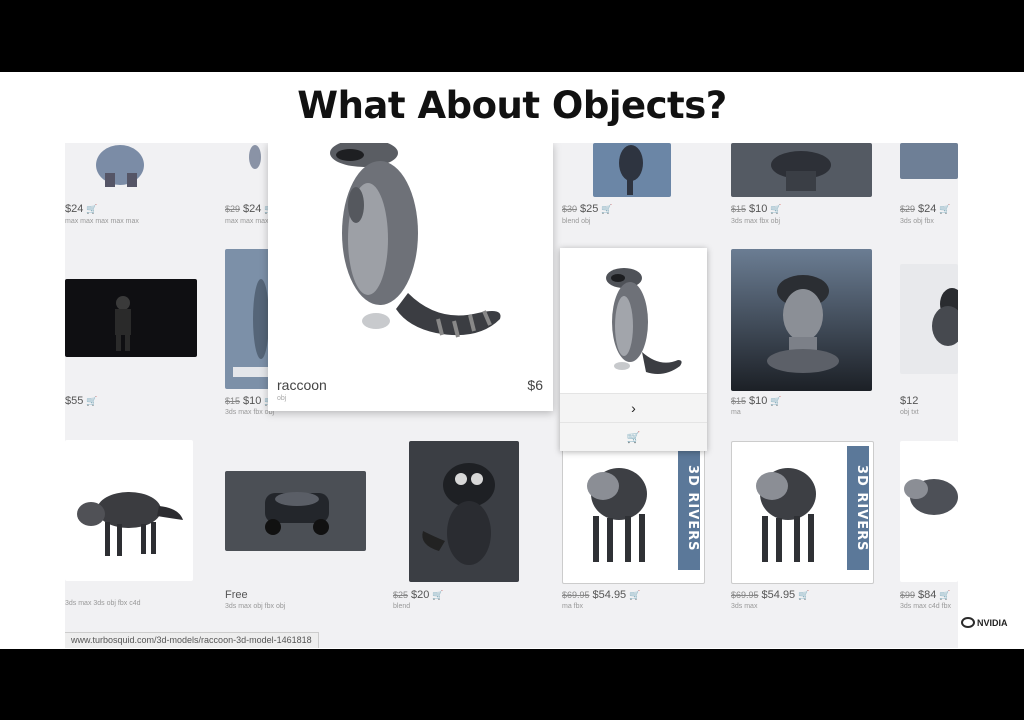 This screenshot has width=1024, height=720. Describe the element at coordinates (247, 221) in the screenshot. I see `product-meta: max max max` at that location.